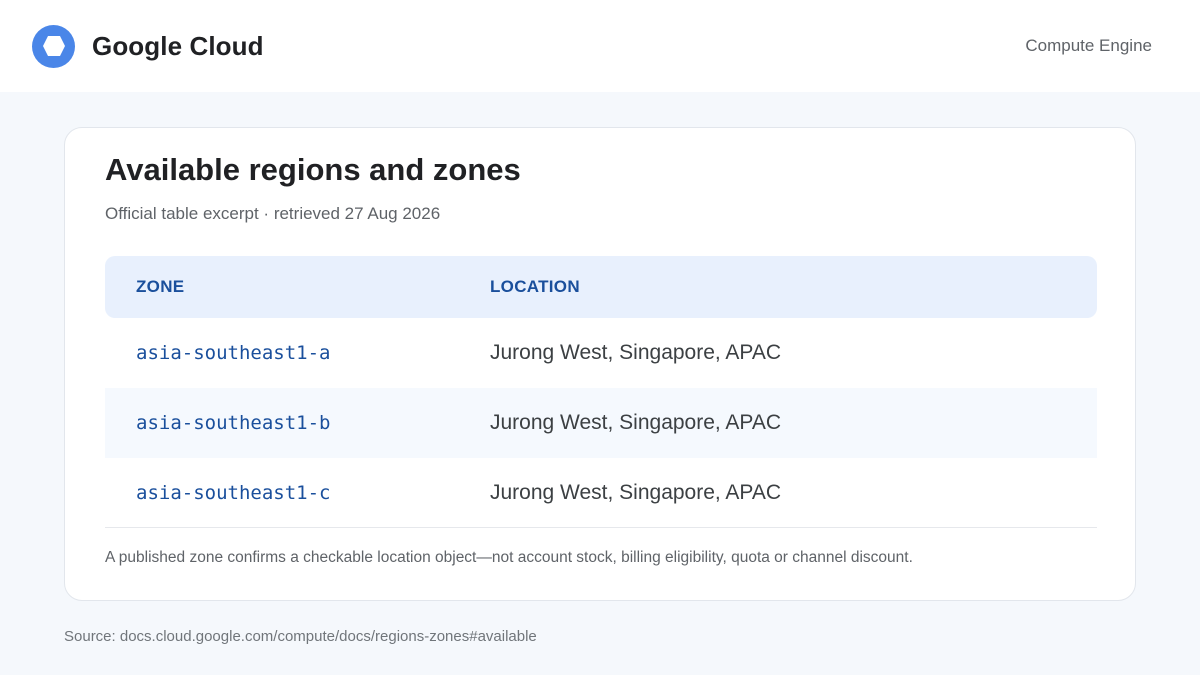 The width and height of the screenshot is (1200, 675). I want to click on zone-cell: asia-southeast1-b, so click(233, 423).